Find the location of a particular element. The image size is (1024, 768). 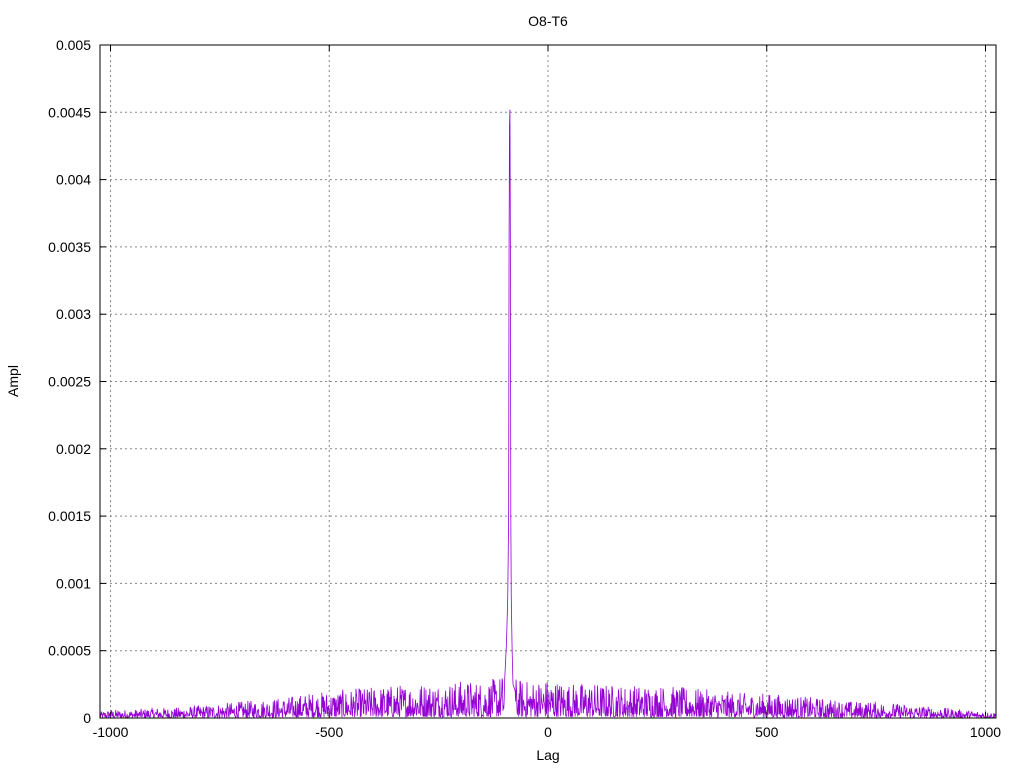

y-tick-label: 0.0045 is located at coordinates (69, 112).